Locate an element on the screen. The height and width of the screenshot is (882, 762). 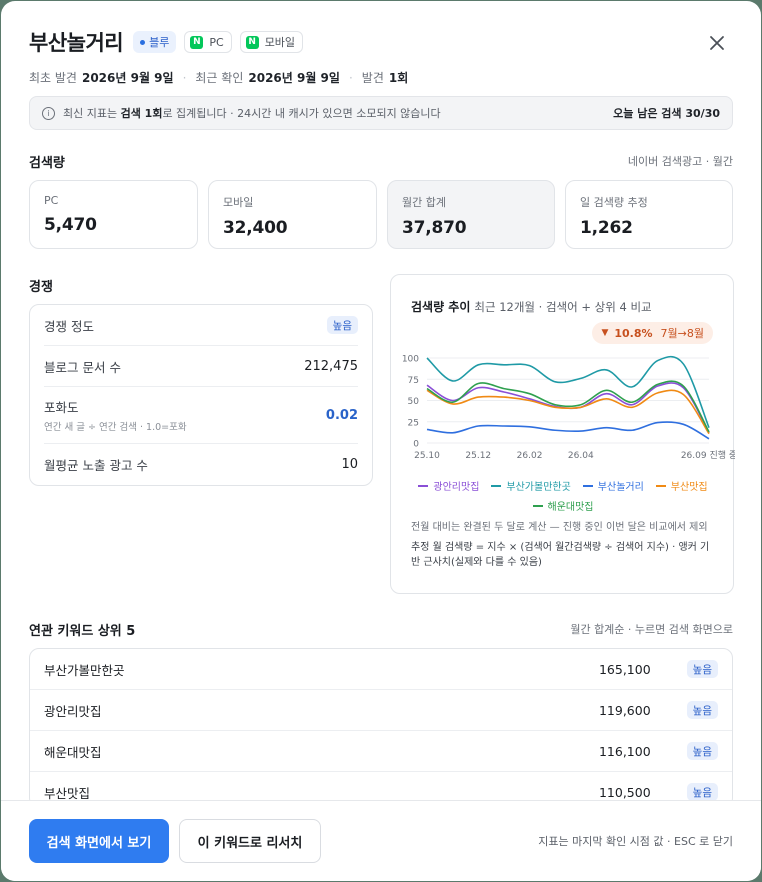
x-tick-label: 26.02 is located at coordinates (530, 456).